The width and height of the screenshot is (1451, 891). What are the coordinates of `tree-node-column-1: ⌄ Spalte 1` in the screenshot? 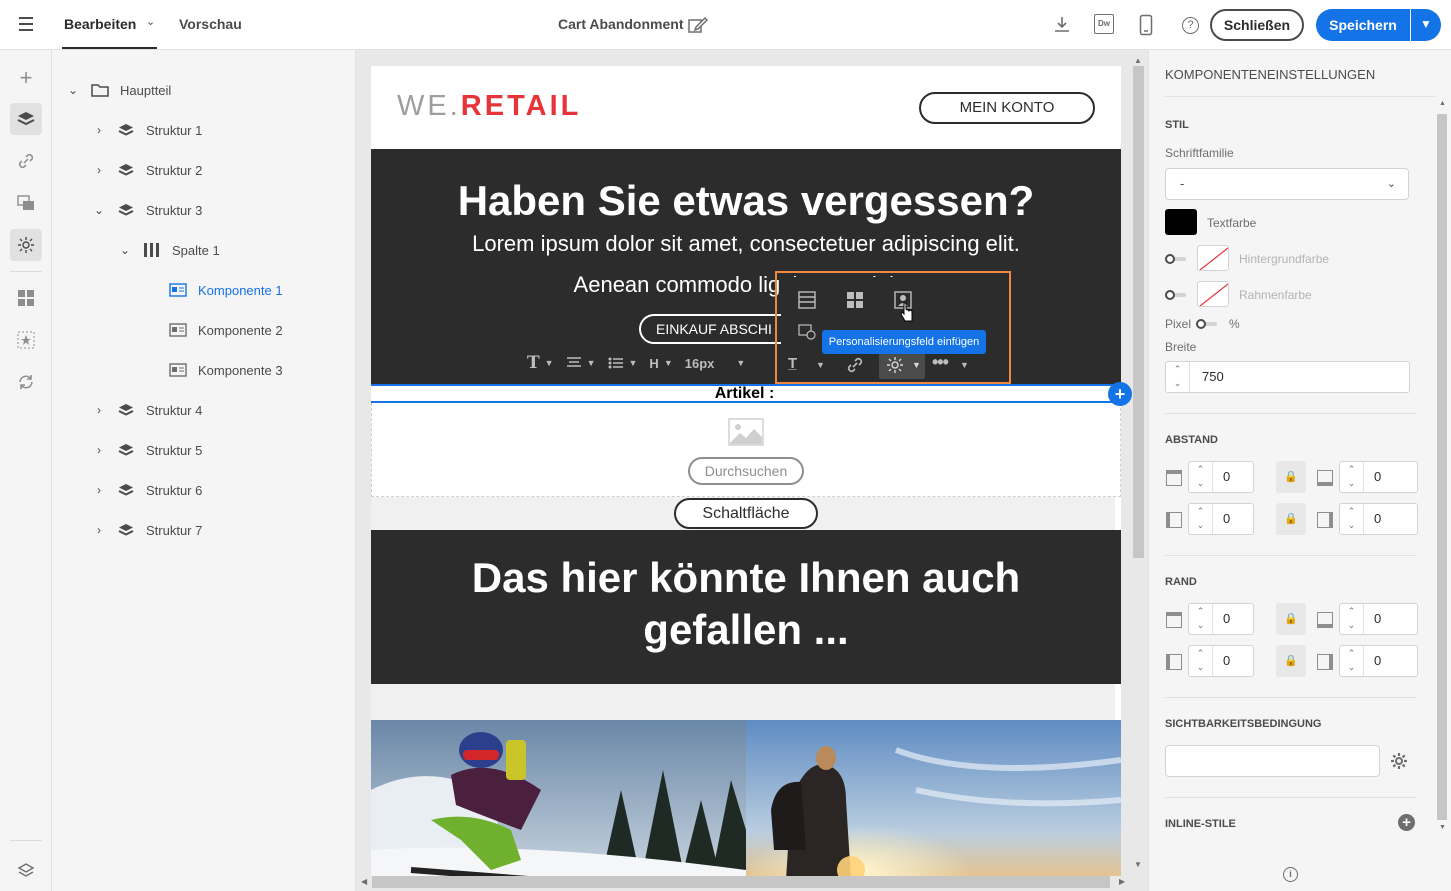 It's located at (169, 250).